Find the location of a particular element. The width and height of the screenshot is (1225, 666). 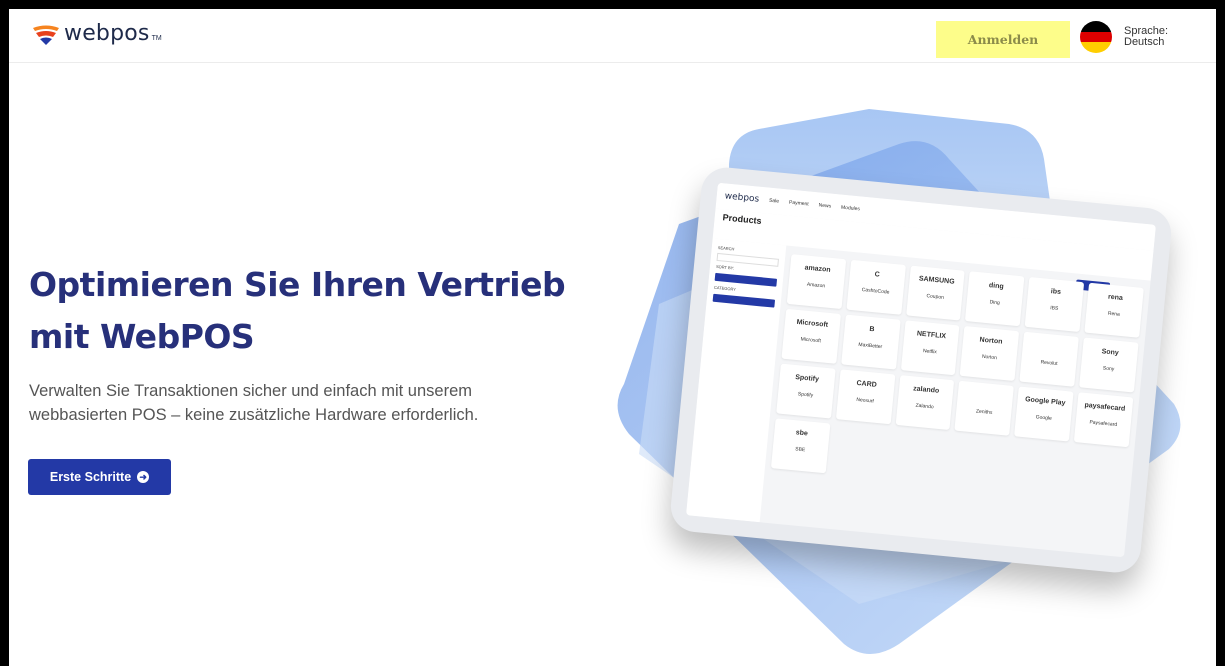

mockup-tile-brand: Norton is located at coordinates (991, 341).